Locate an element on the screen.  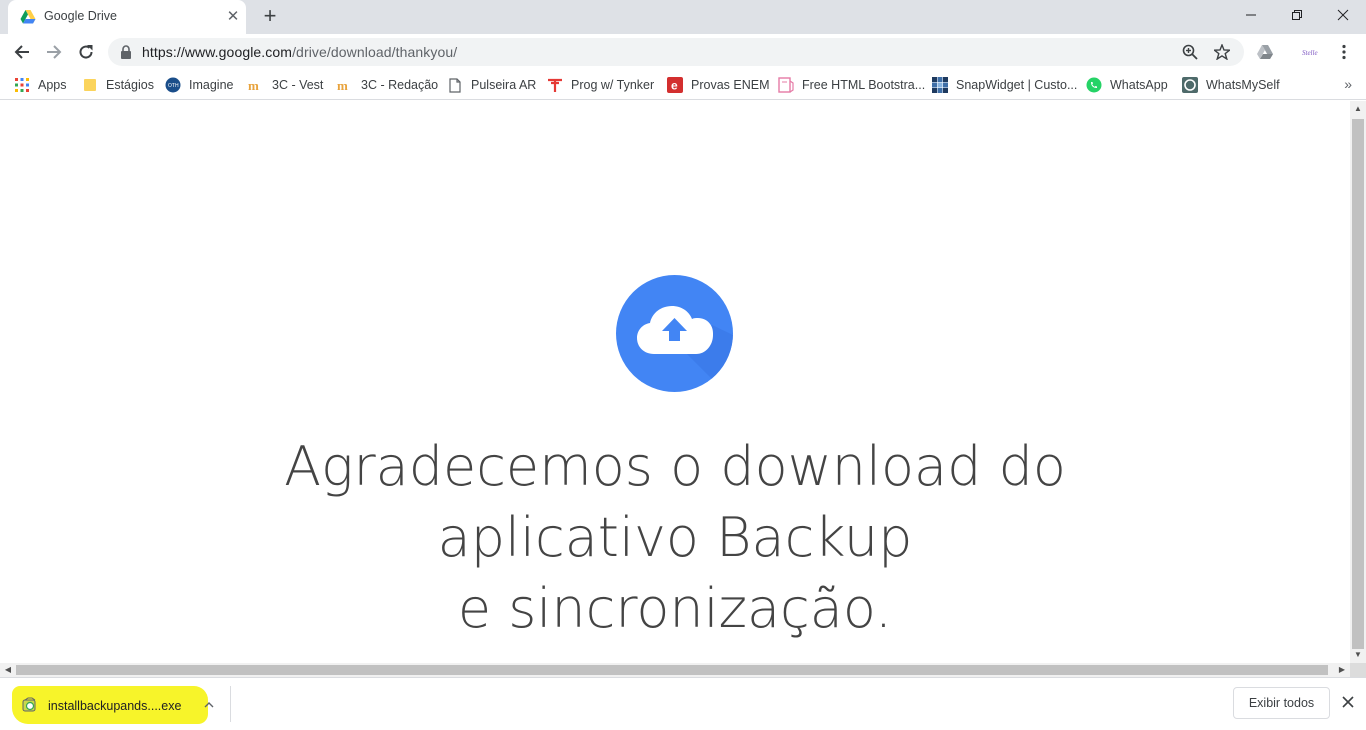
scroll-up-arrow-icon: ▲ is located at coordinates (1358, 109).